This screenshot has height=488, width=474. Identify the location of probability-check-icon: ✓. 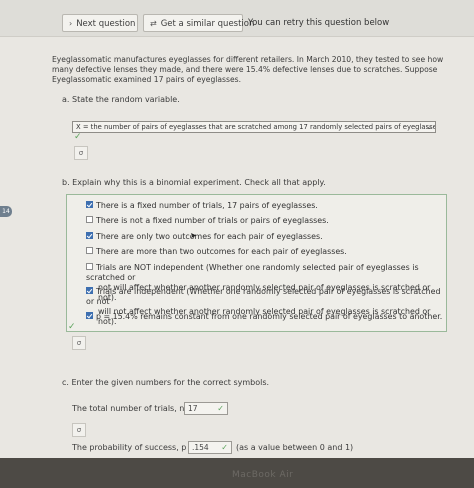
(224, 447).